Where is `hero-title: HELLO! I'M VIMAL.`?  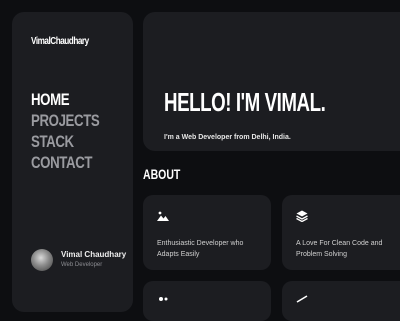 hero-title: HELLO! I'M VIMAL. is located at coordinates (245, 102).